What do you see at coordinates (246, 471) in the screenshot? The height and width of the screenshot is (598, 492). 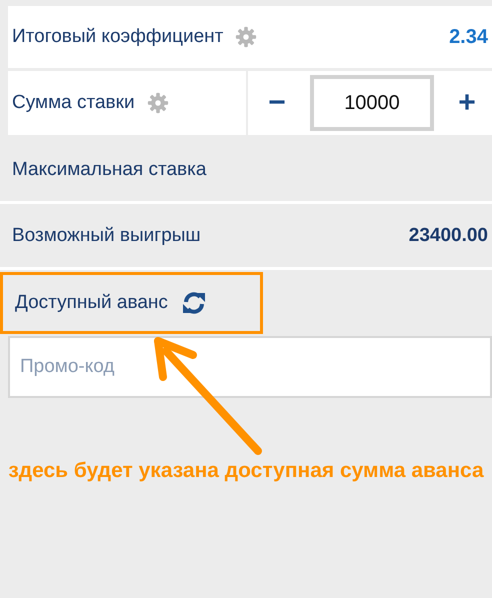 I see `annotation-text: здесь будет указана доступная сумма аванса` at bounding box center [246, 471].